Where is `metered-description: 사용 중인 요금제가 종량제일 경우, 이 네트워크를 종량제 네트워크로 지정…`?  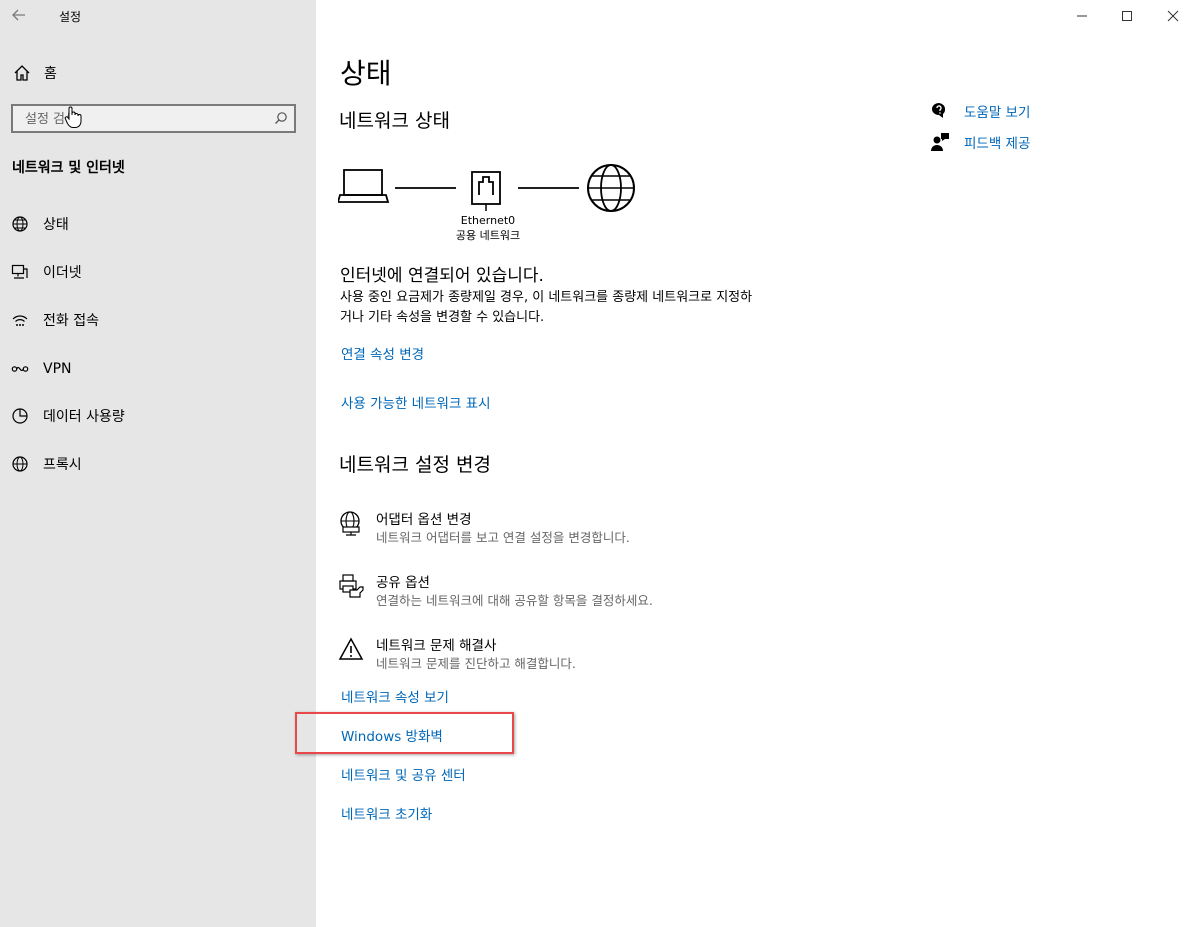
metered-description: 사용 중인 요금제가 종량제일 경우, 이 네트워크를 종량제 네트워크로 지정… is located at coordinates (546, 307).